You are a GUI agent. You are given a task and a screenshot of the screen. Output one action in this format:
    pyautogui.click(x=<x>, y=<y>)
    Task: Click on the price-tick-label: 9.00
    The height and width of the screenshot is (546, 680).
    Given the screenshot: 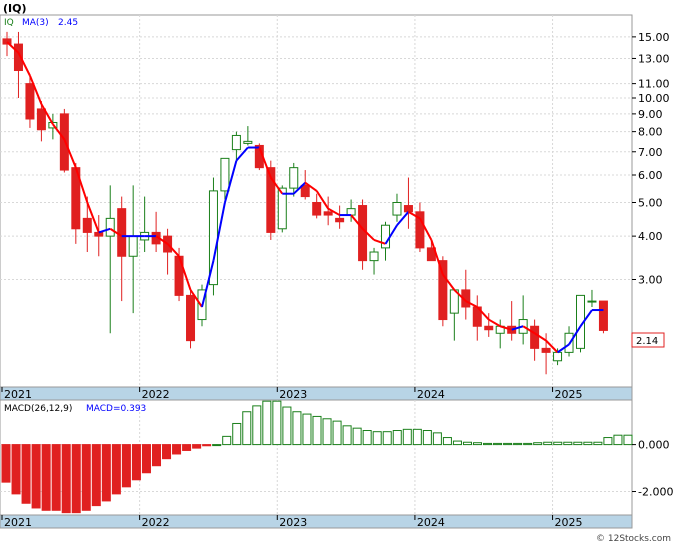 What is the action you would take?
    pyautogui.click(x=650, y=114)
    